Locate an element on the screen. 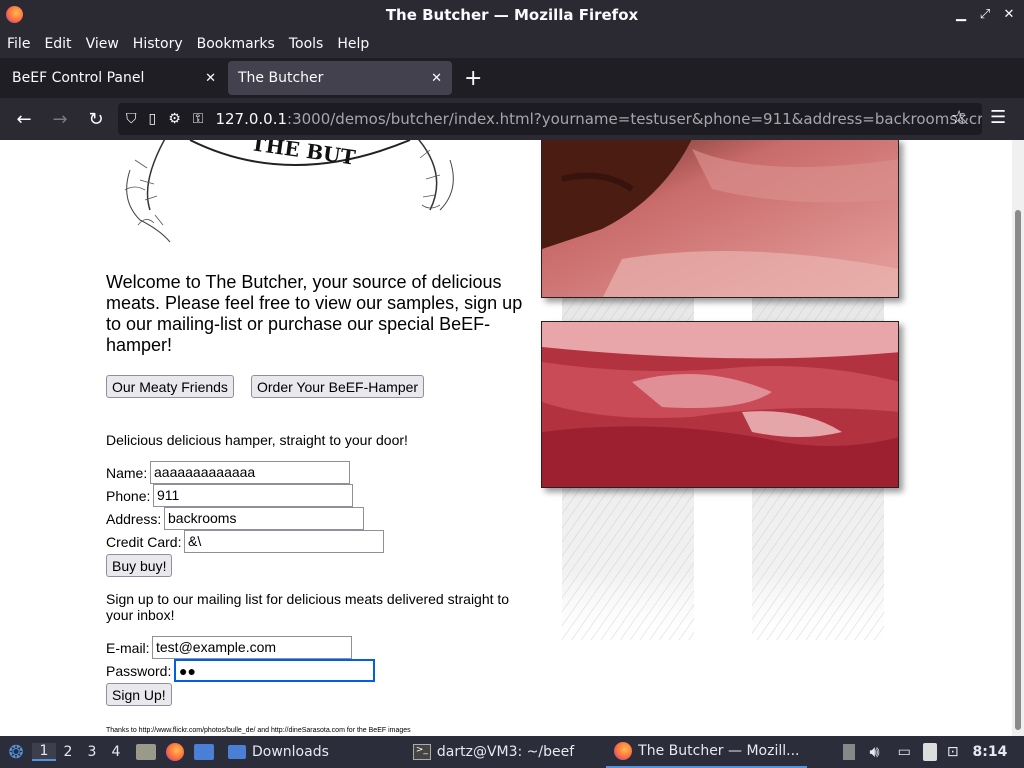  key-icon: ⚿ is located at coordinates (198, 119).